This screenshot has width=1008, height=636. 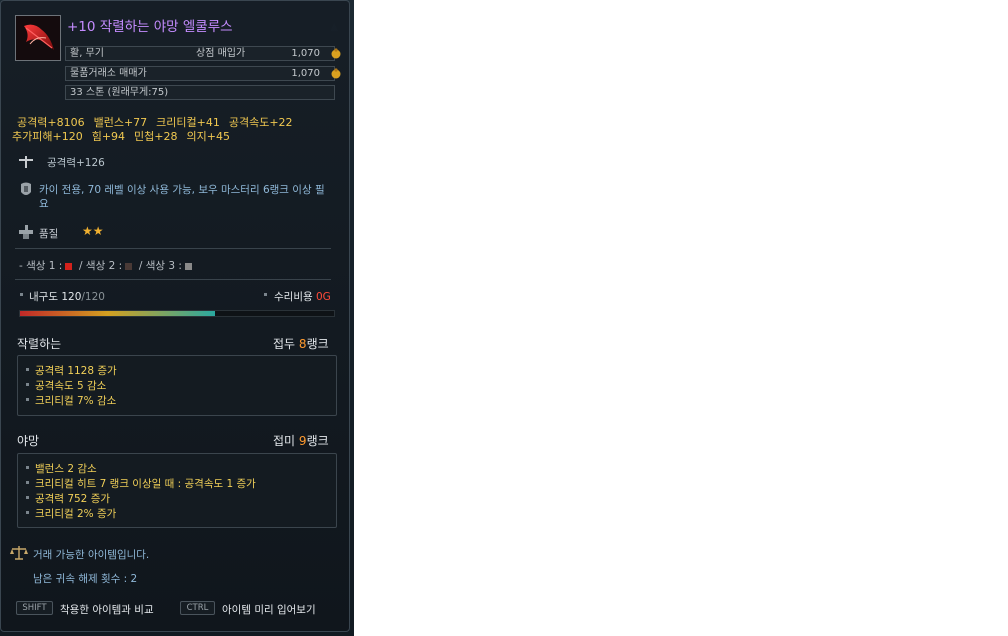 What do you see at coordinates (305, 73) in the screenshot?
I see `market-price-value: 1,070` at bounding box center [305, 73].